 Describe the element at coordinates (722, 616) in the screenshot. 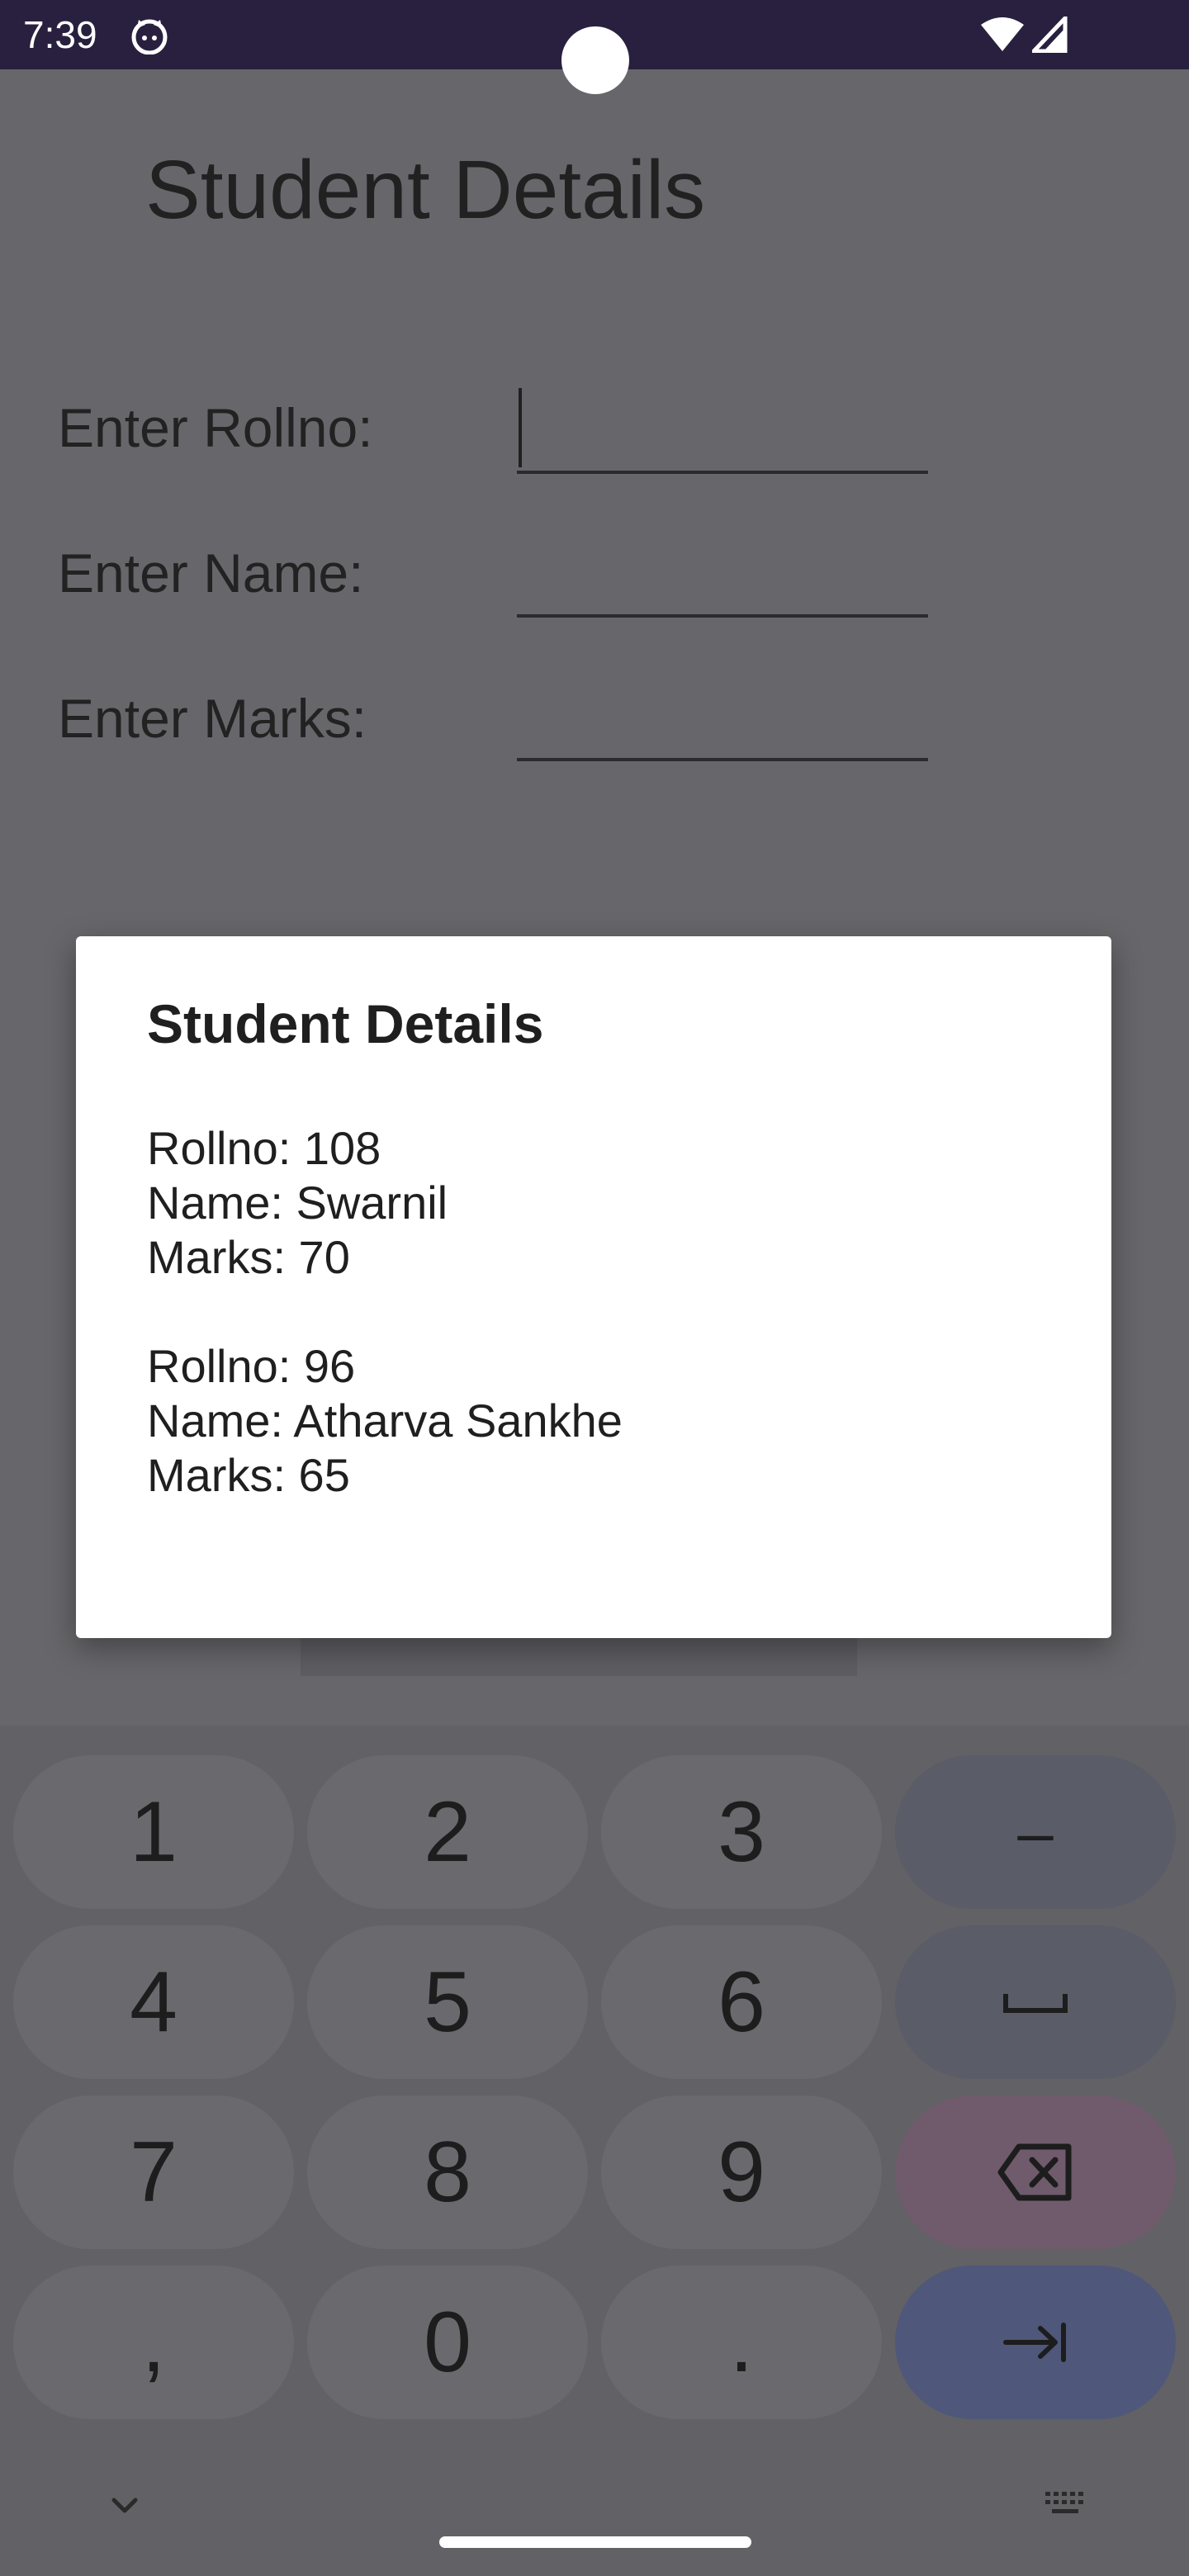

I see `name-underline` at that location.